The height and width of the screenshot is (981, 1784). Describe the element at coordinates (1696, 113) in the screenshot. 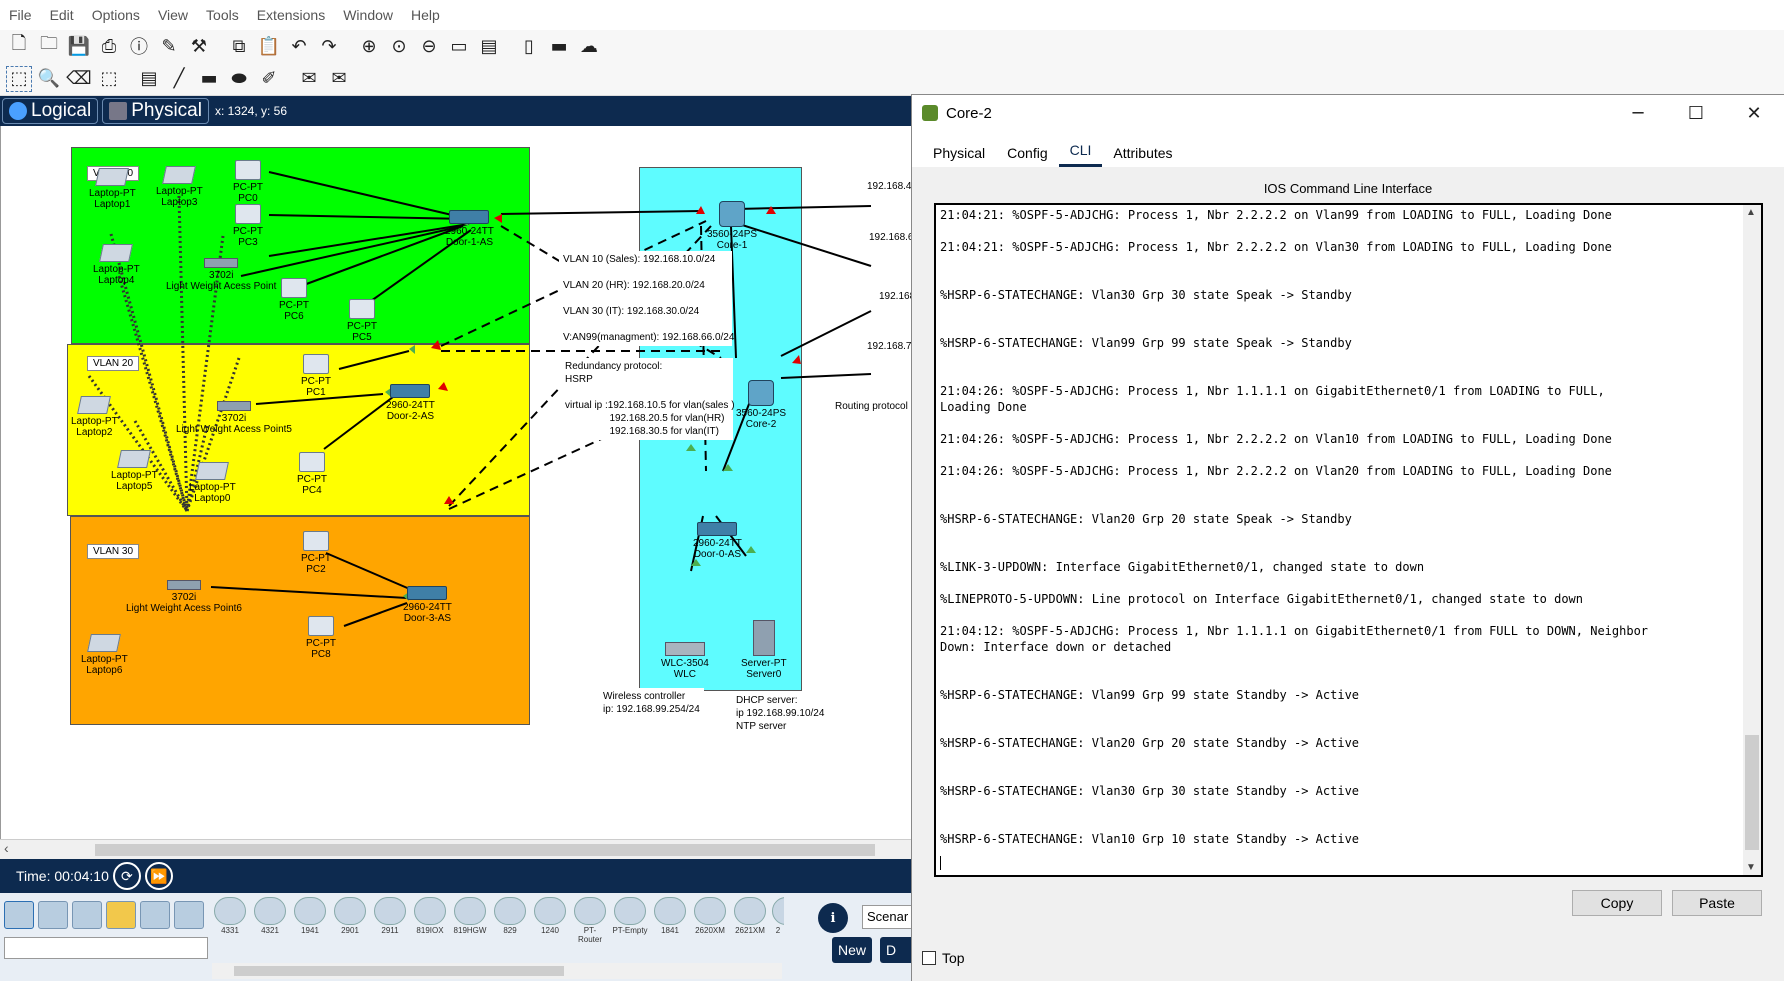

I see `maximize-icon: ☐` at that location.